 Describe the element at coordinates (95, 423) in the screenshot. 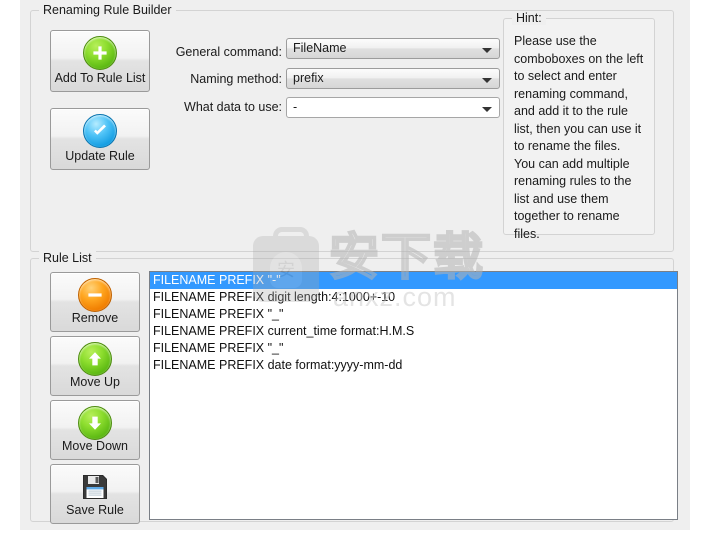

I see `arrow-down-circle-icon` at that location.